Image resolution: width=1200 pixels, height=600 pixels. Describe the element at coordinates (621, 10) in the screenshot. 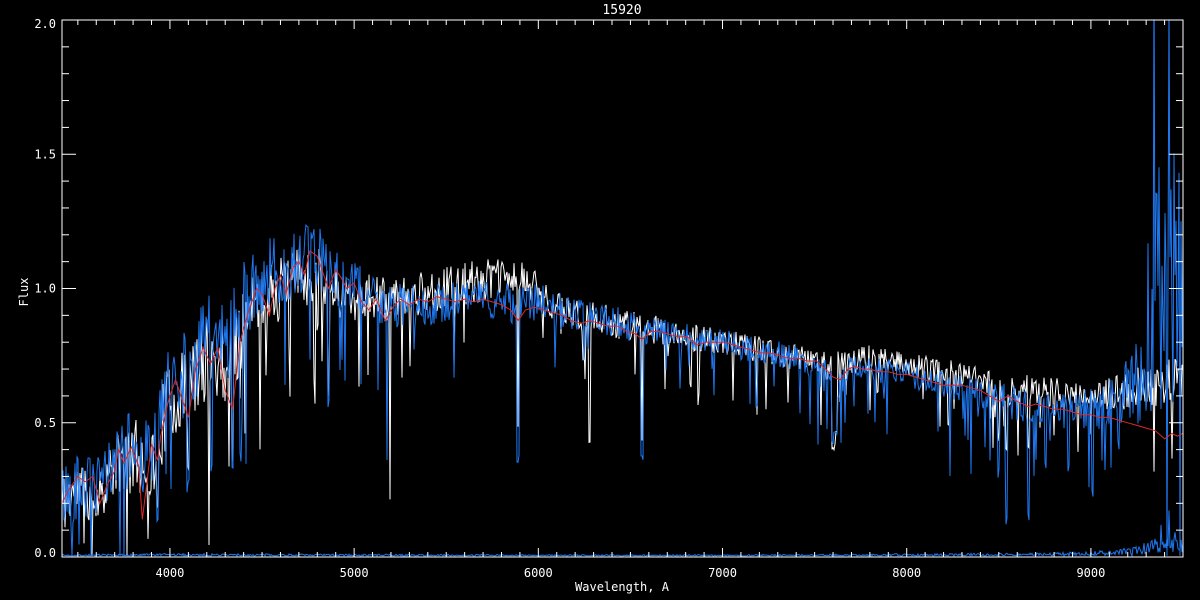

I see `chart-title: 15920` at that location.